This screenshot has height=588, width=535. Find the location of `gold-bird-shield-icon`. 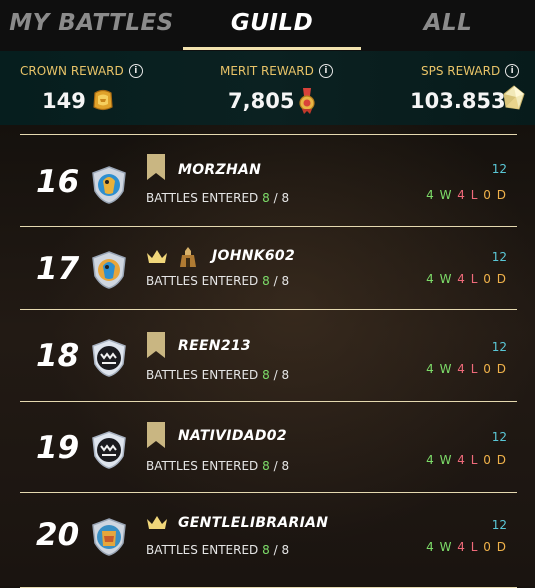

gold-bird-shield-icon is located at coordinates (109, 270).